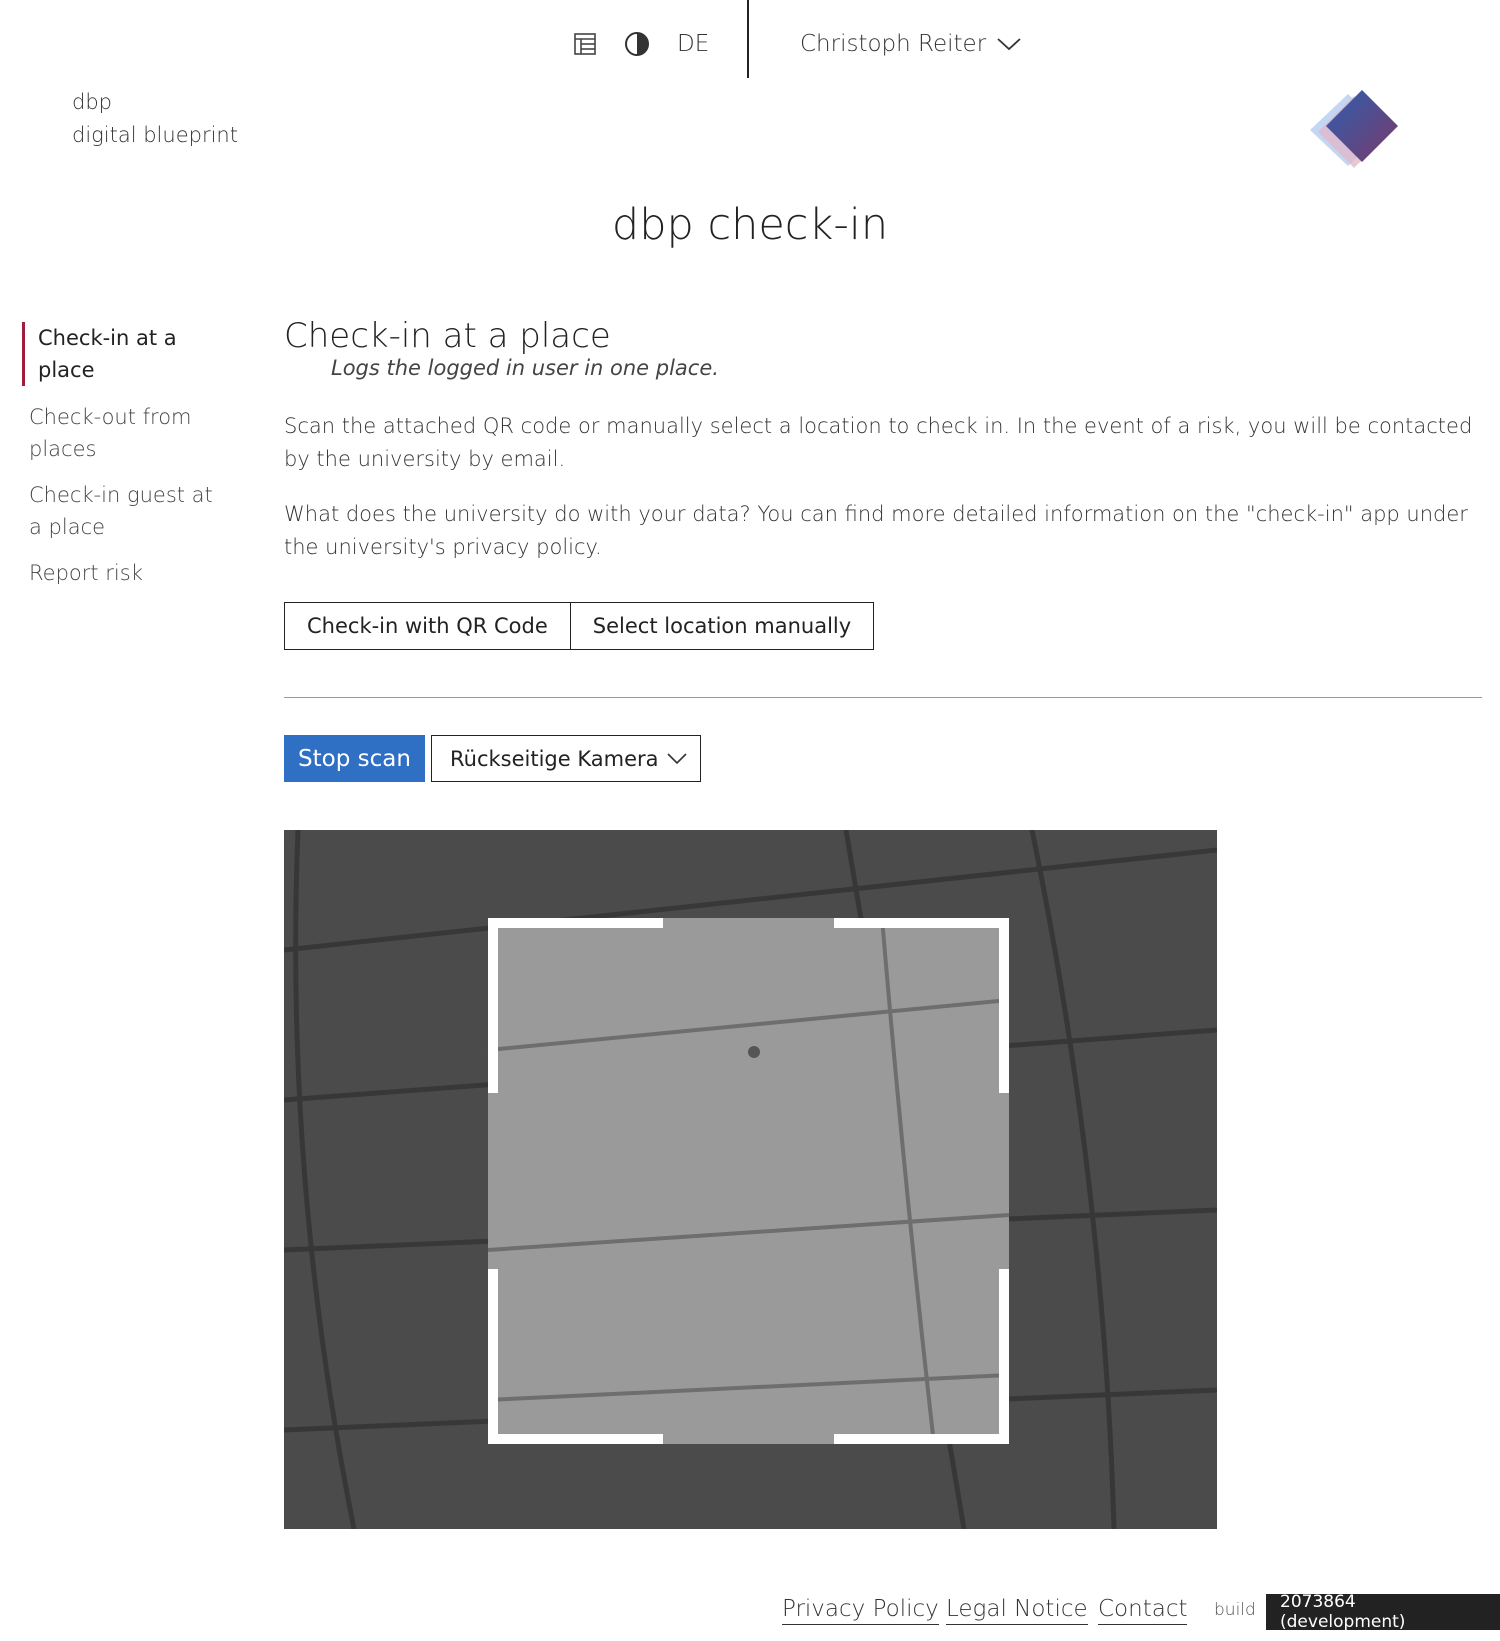 This screenshot has width=1500, height=1641. I want to click on layout-icon, so click(585, 44).